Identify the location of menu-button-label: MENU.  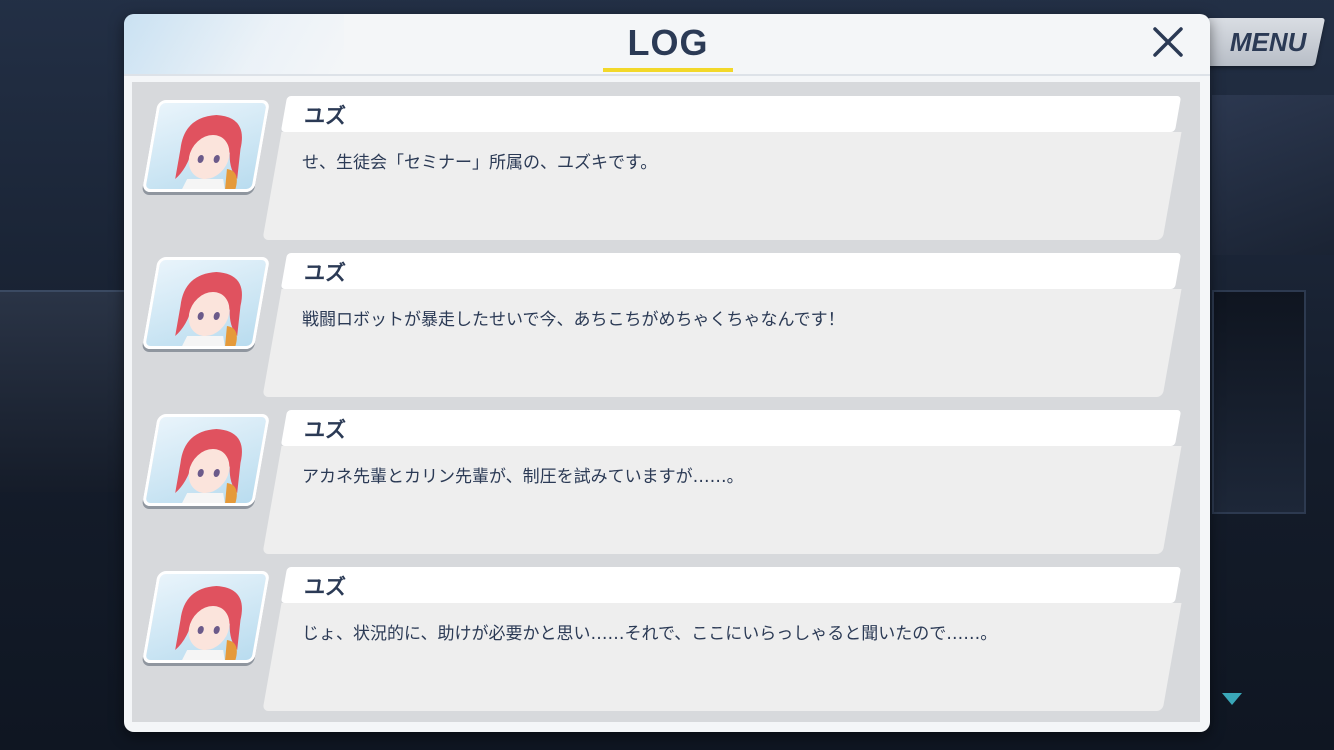
(1268, 41).